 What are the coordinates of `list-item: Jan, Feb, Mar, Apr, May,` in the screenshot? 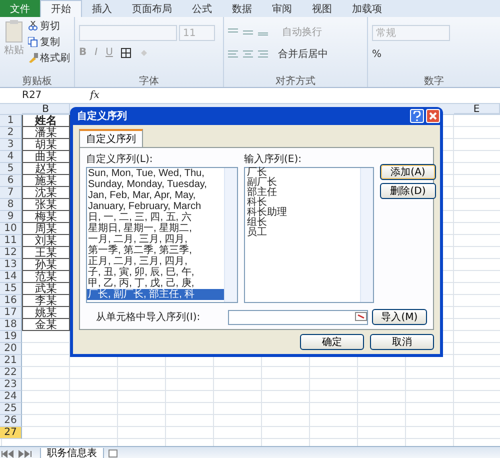 It's located at (155, 195).